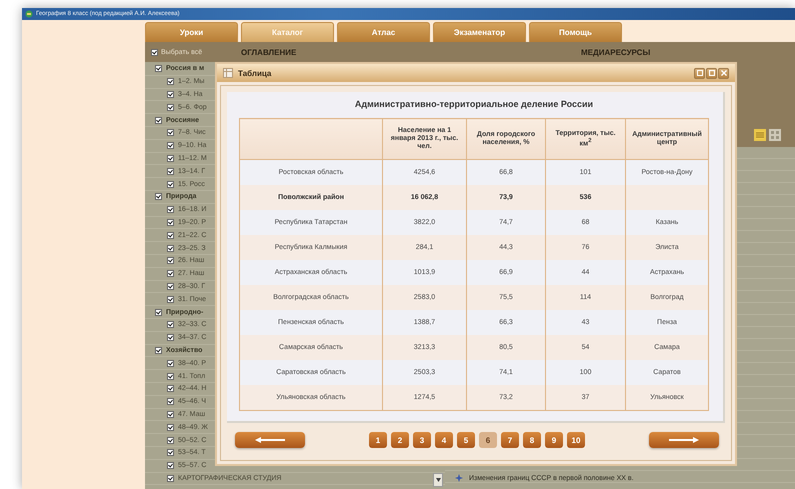 The width and height of the screenshot is (795, 489). What do you see at coordinates (268, 52) in the screenshot?
I see `contents-heading: ОГЛАВЛЕНИЕ` at bounding box center [268, 52].